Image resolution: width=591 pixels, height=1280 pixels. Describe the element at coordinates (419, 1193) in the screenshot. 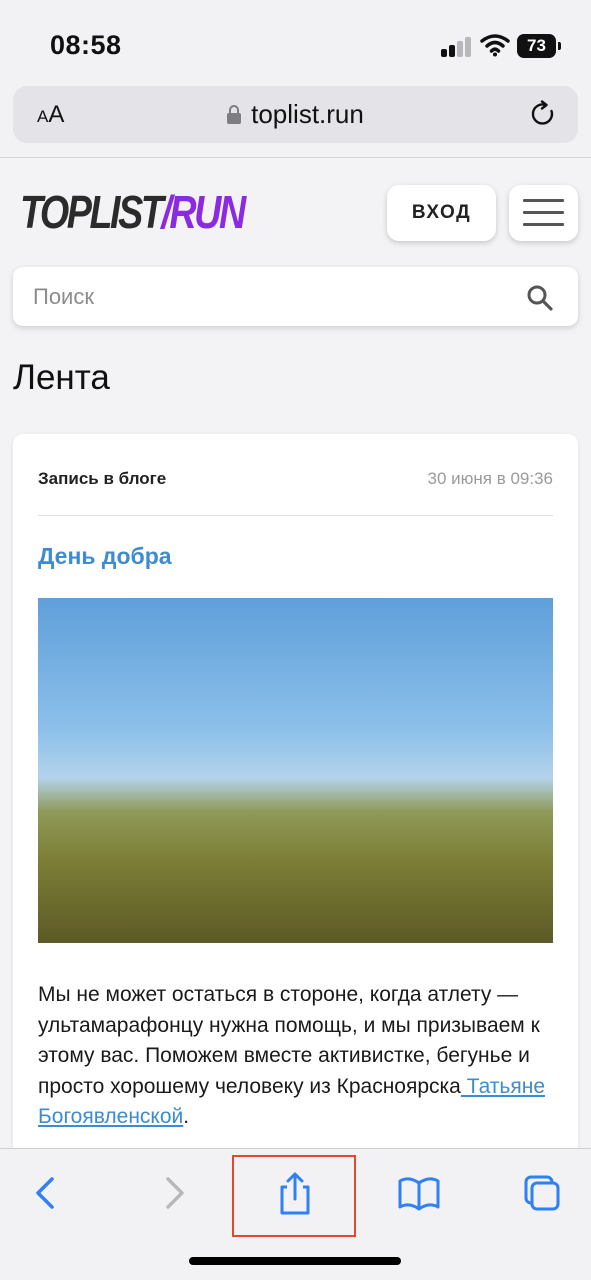

I see `book-icon` at that location.